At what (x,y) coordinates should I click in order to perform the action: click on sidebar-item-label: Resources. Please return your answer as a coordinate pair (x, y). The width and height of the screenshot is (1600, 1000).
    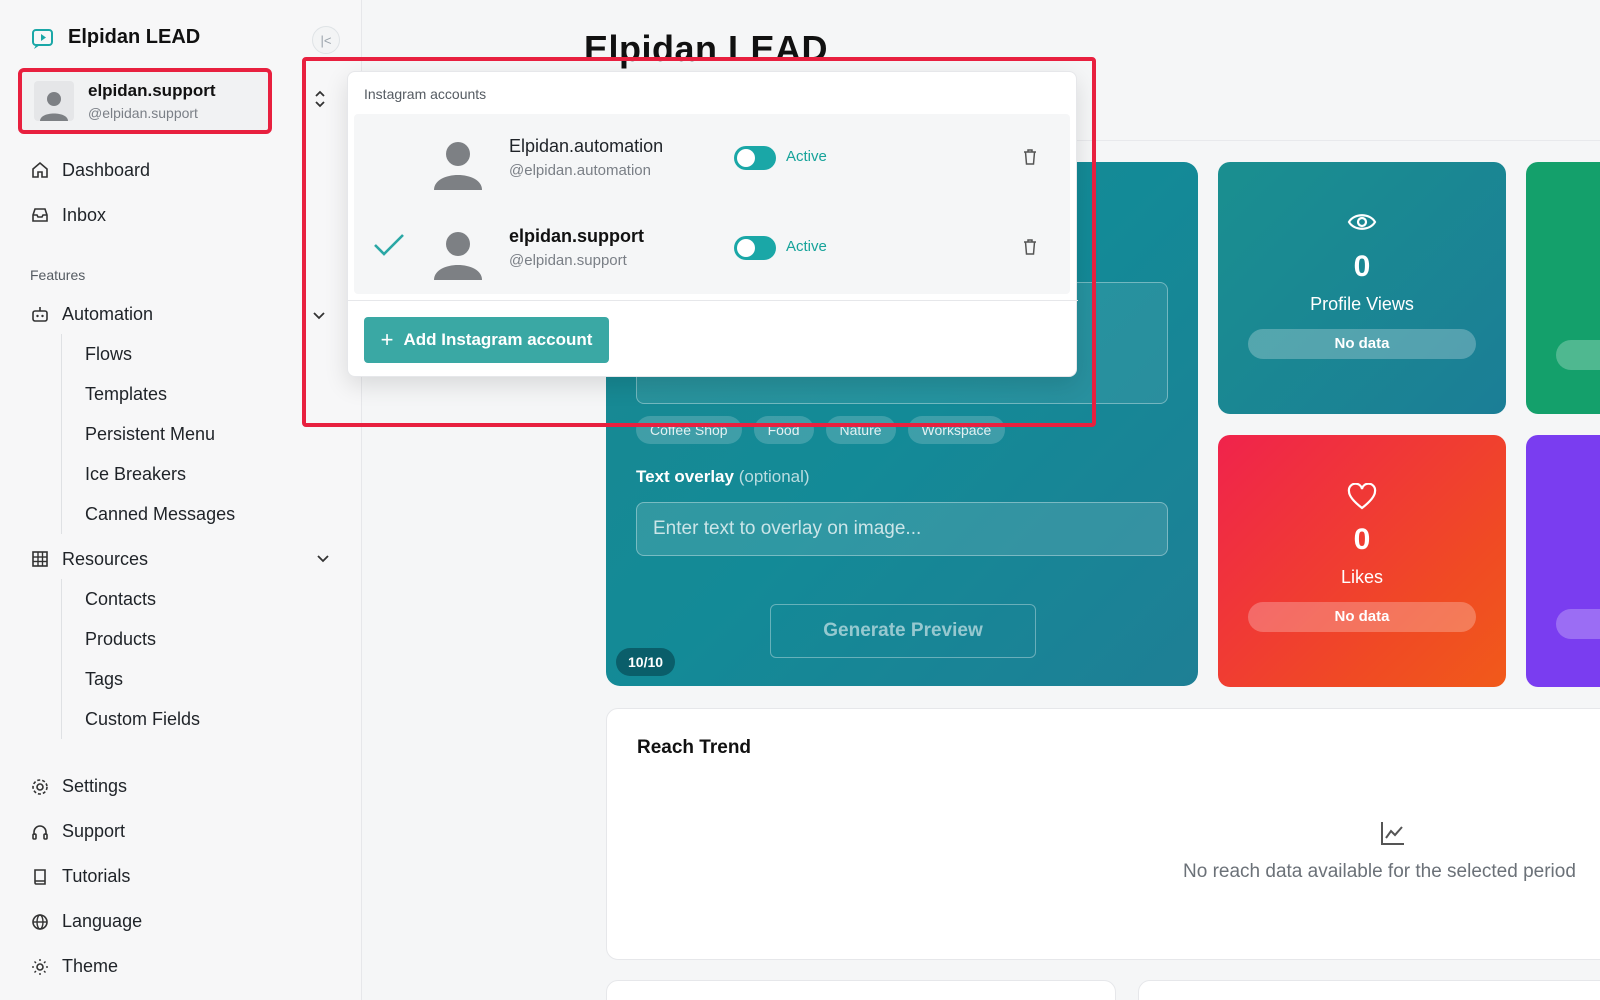
    Looking at the image, I should click on (105, 558).